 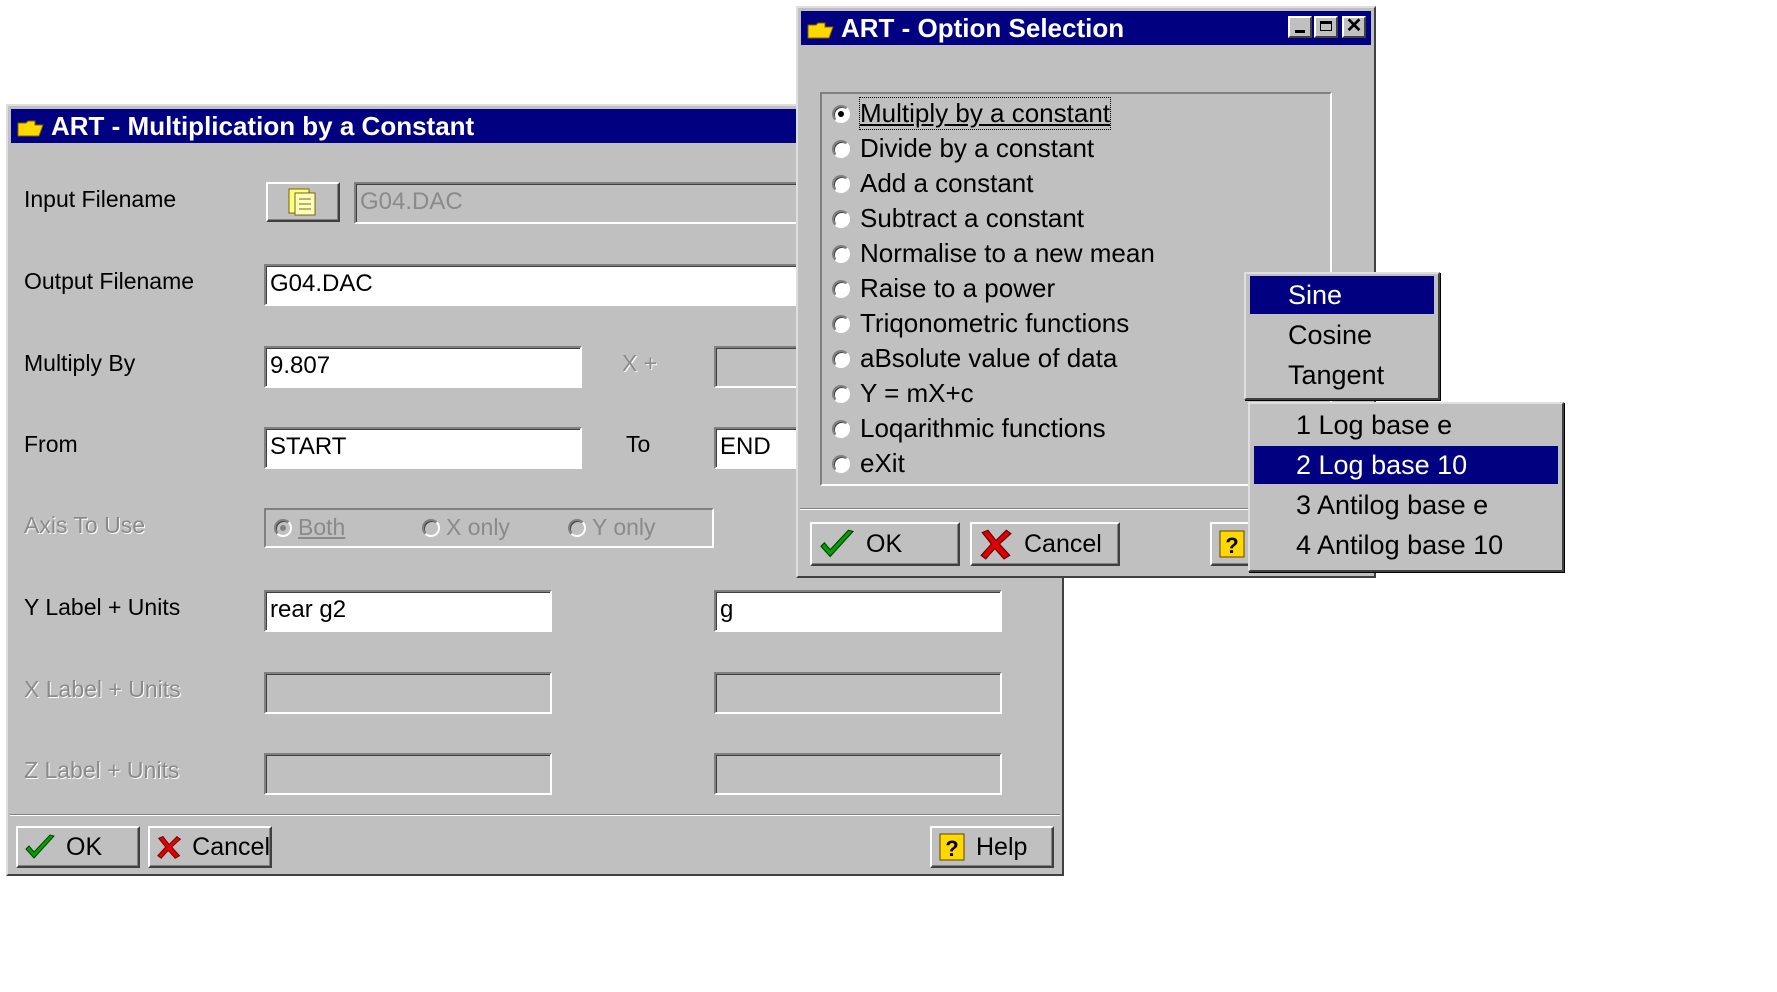 I want to click on maximize-button, so click(x=1326, y=27).